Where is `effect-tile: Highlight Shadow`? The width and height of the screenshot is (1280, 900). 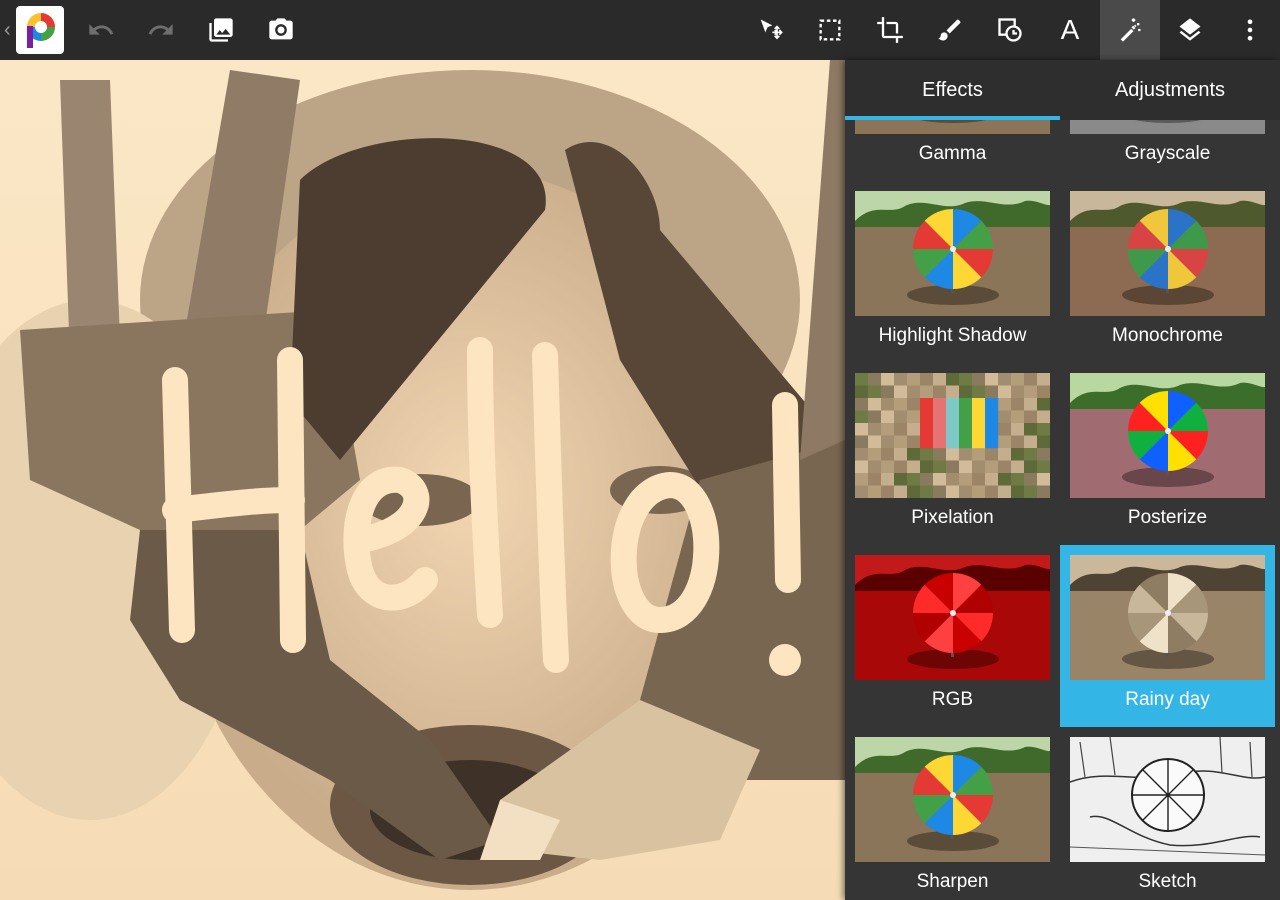
effect-tile: Highlight Shadow is located at coordinates (952, 272).